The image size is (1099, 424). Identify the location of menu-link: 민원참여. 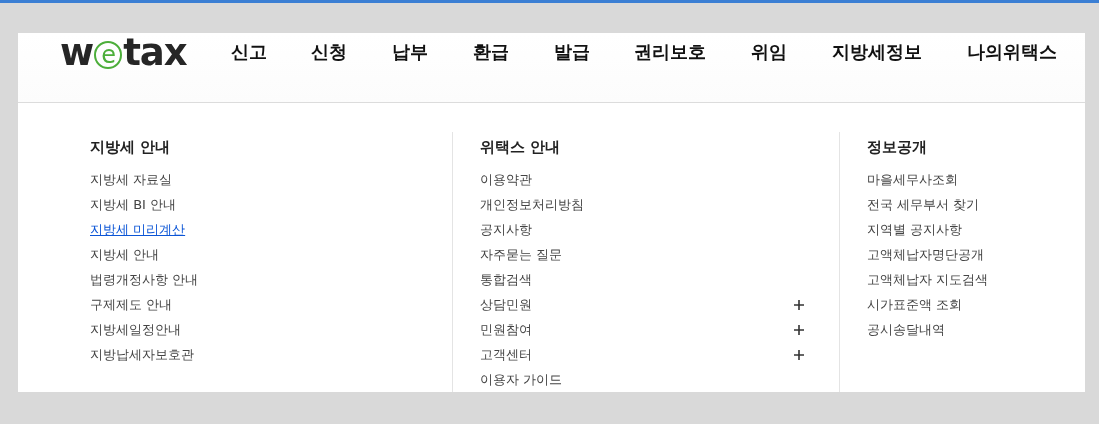
(506, 329).